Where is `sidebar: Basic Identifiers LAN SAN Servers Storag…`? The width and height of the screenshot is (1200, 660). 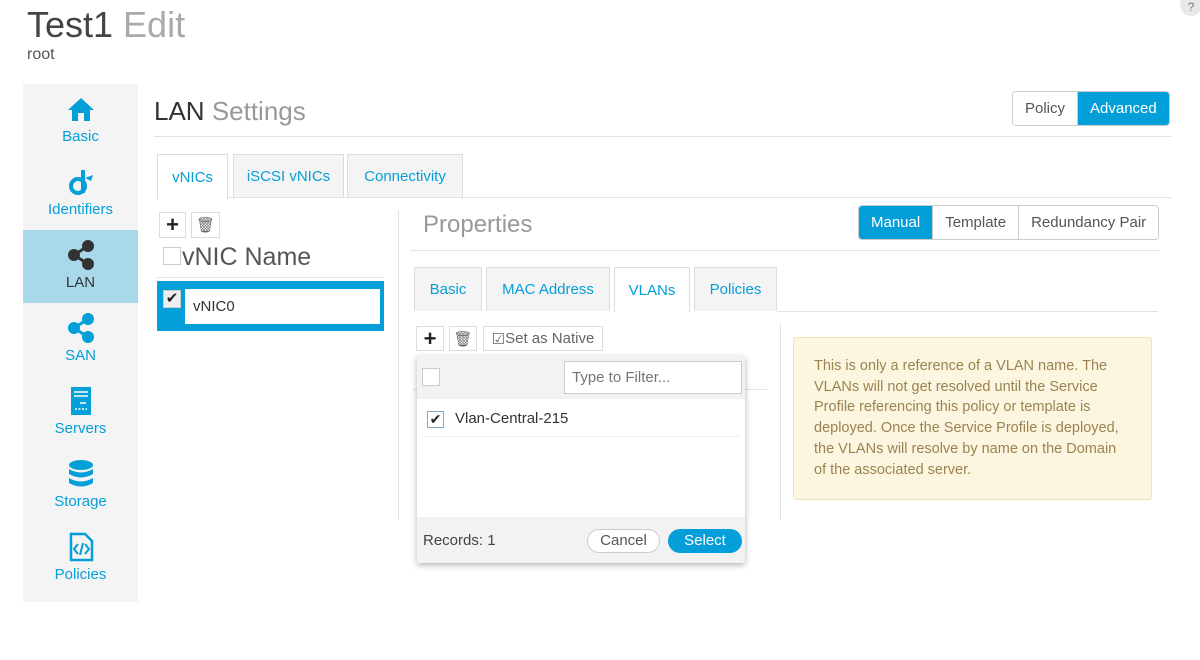
sidebar: Basic Identifiers LAN SAN Servers Storag… is located at coordinates (80, 343).